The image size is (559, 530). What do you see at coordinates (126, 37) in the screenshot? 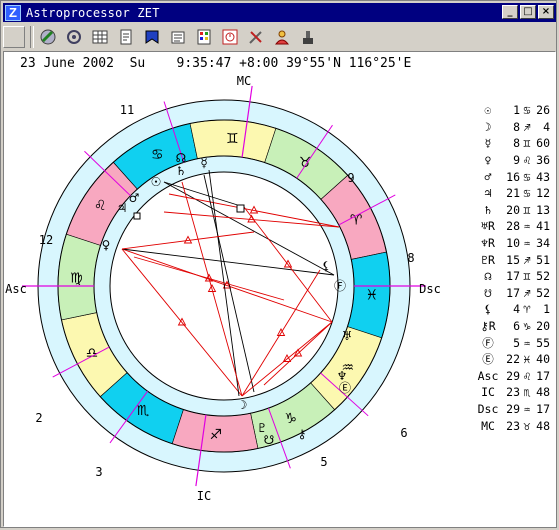
I see `page-icon` at bounding box center [126, 37].